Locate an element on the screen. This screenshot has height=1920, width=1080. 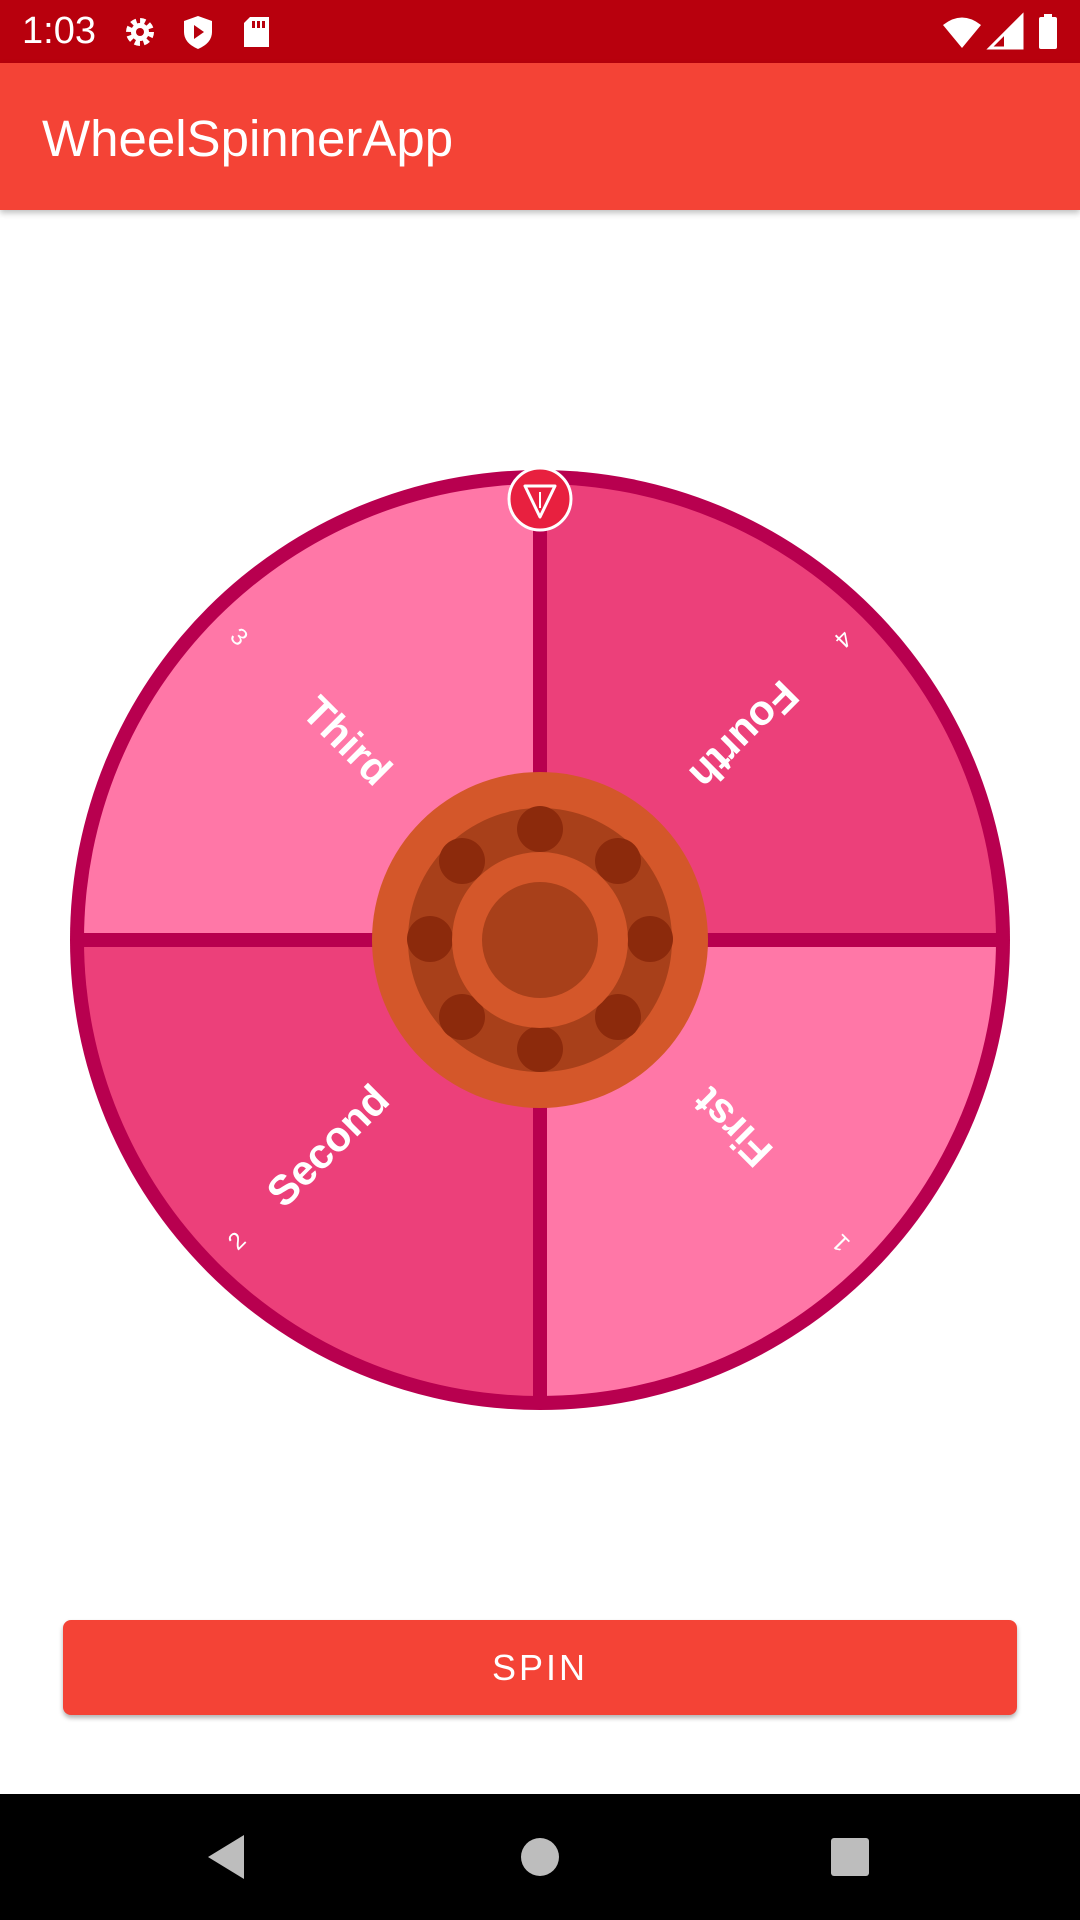
navigation-bar is located at coordinates (540, 1857).